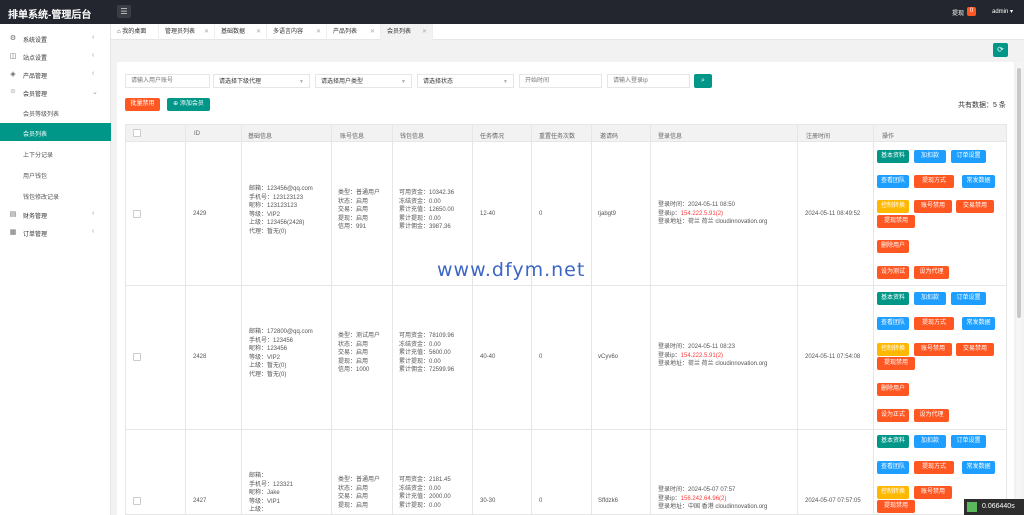 Image resolution: width=1024 pixels, height=515 pixels. Describe the element at coordinates (268, 374) in the screenshot. I see `basic-line: 代理：暂无(0)` at that location.